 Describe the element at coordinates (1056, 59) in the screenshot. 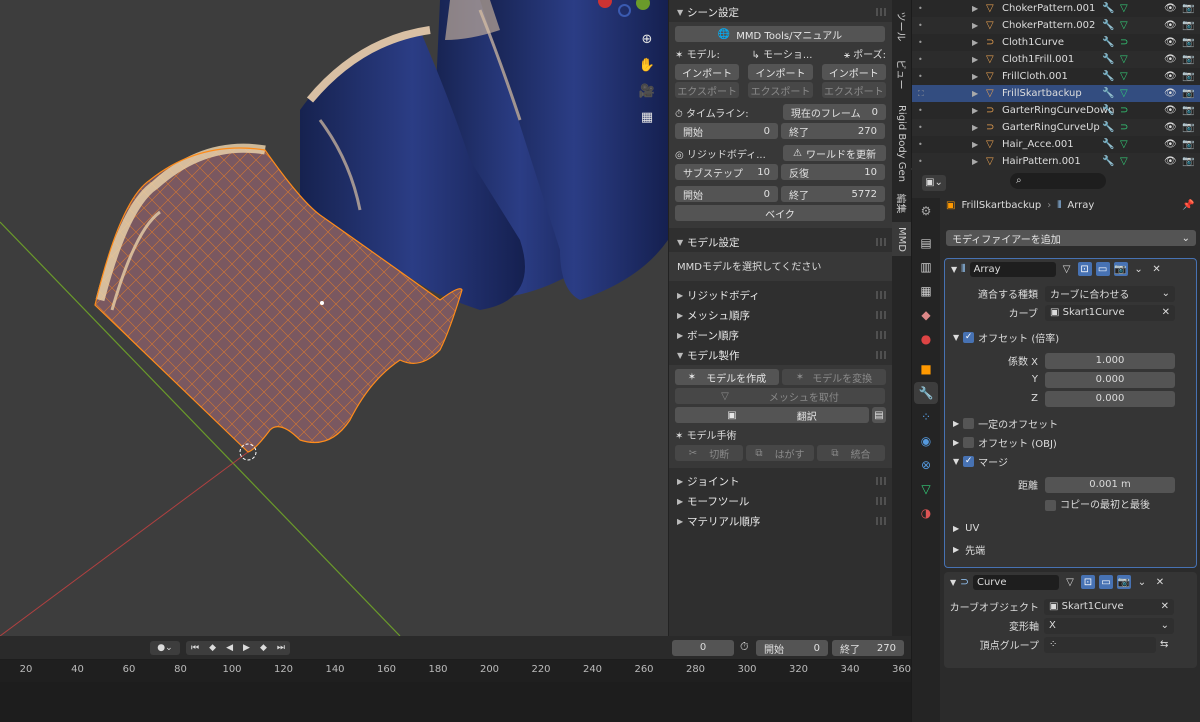

I see `outliner-row: • ▶ ▽ Cloth1Frill.001 🔧 ▽ 👁 📷` at that location.